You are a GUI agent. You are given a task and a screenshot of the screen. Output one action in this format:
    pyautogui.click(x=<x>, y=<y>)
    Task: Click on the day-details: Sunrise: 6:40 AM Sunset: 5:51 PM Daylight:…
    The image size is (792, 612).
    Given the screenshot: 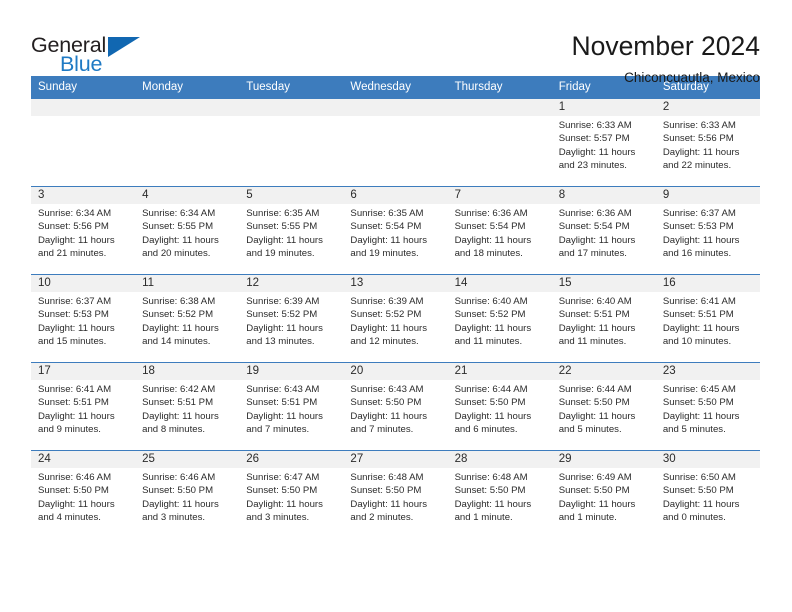 What is the action you would take?
    pyautogui.click(x=604, y=320)
    